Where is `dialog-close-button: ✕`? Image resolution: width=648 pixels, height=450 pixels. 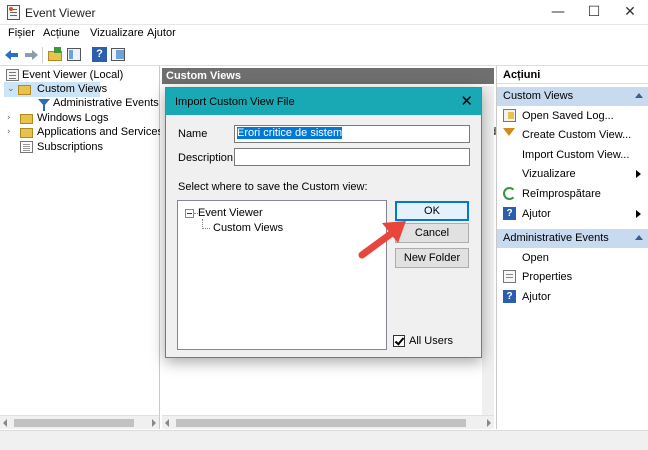
dialog-close-button: ✕ is located at coordinates (466, 101).